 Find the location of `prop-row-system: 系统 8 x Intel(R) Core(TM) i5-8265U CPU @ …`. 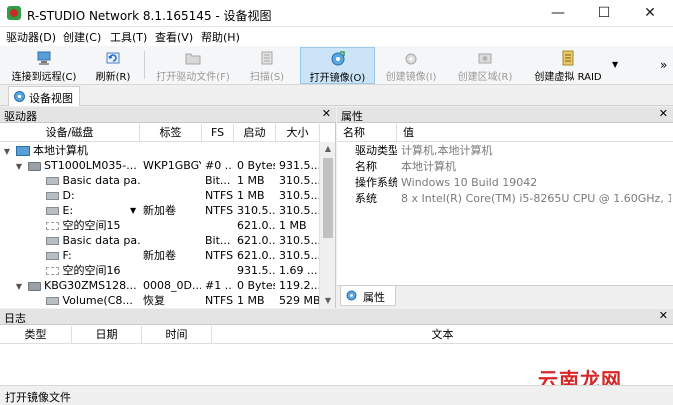

prop-row-system: 系统 8 x Intel(R) Core(TM) i5-8265U CPU @ … is located at coordinates (505, 198).